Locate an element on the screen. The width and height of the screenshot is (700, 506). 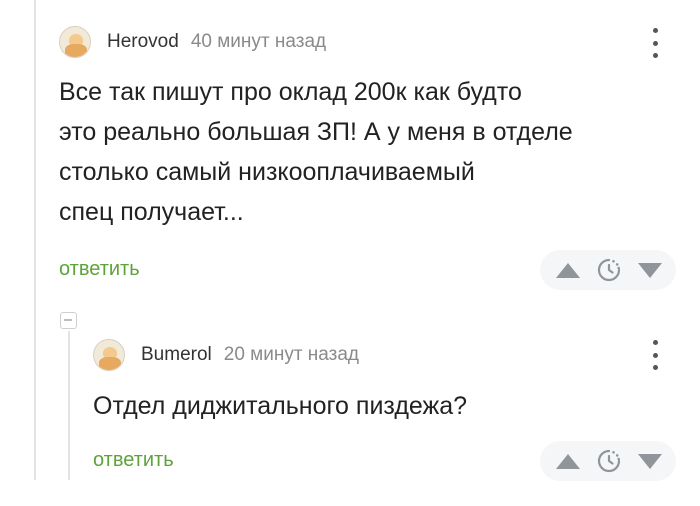
comment-time: 40 минут назад is located at coordinates (258, 42).